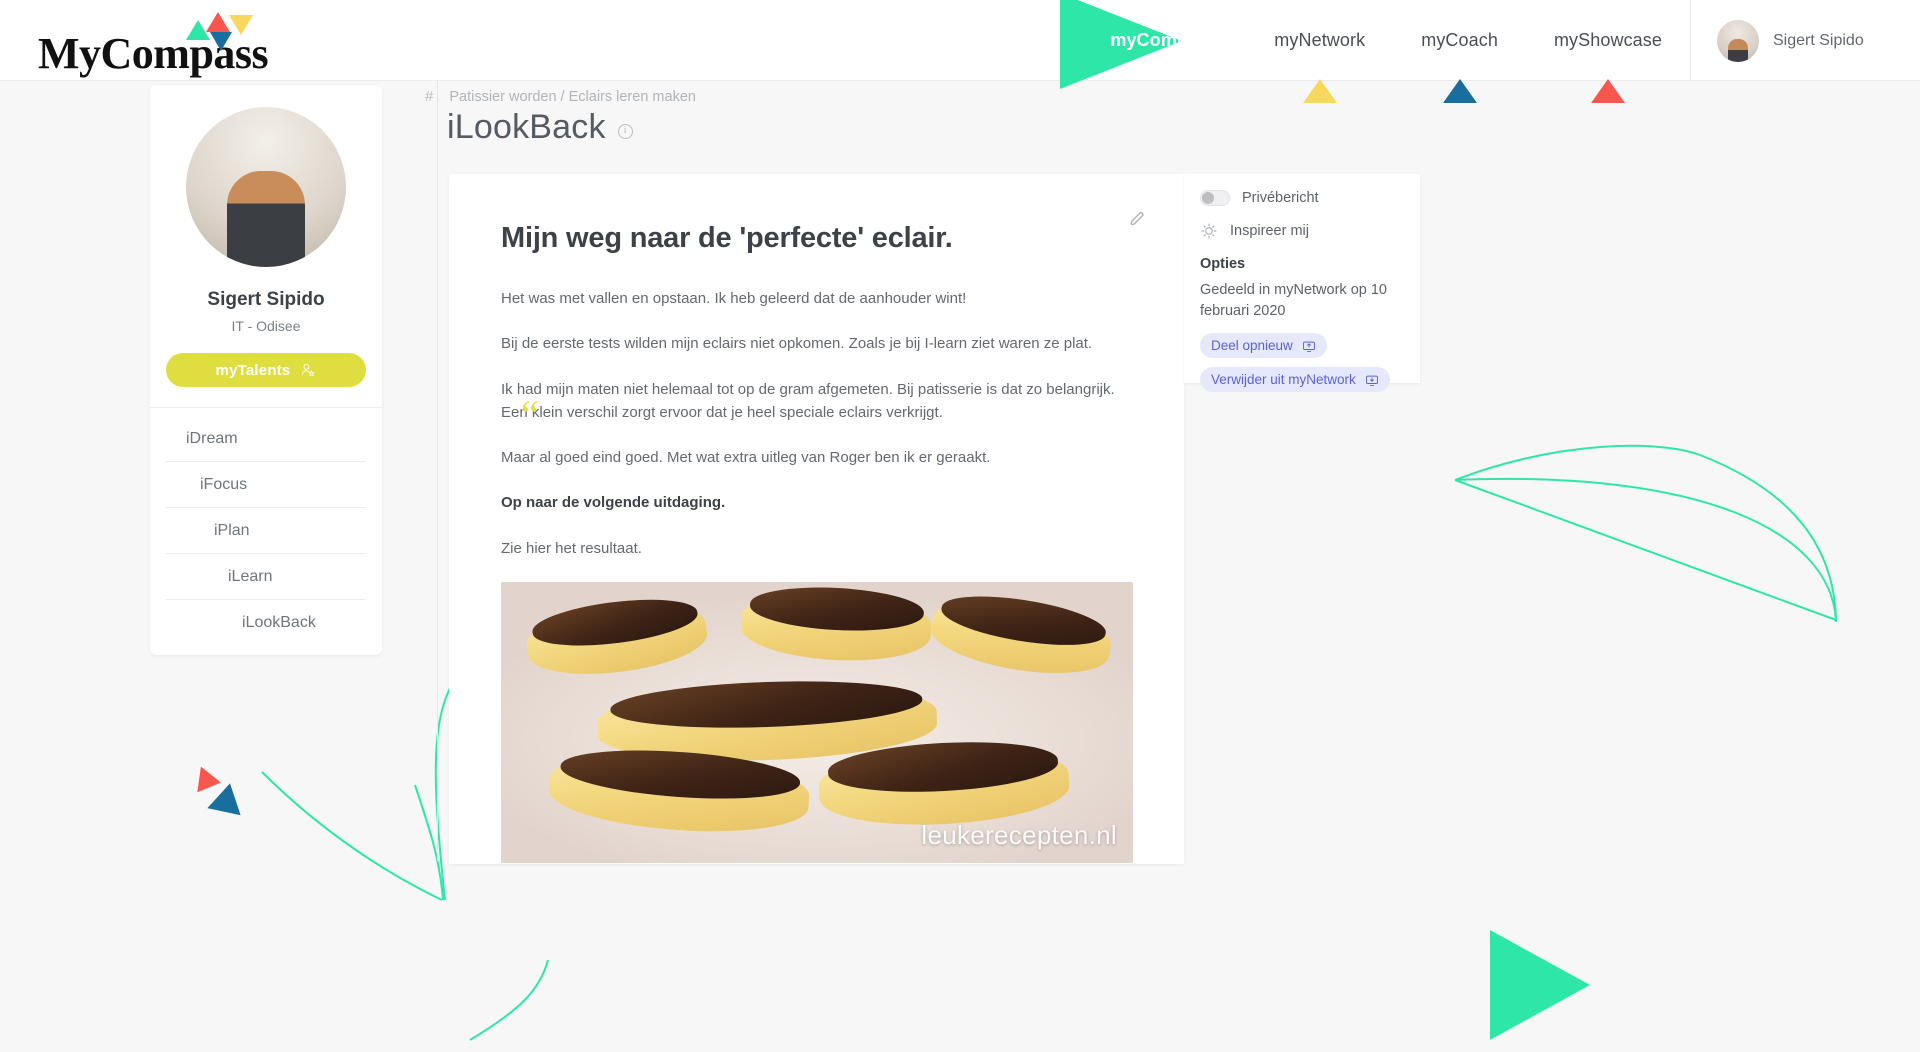 Image resolution: width=1920 pixels, height=1052 pixels. Describe the element at coordinates (69, 53) in the screenshot. I see `logo-my: My` at that location.